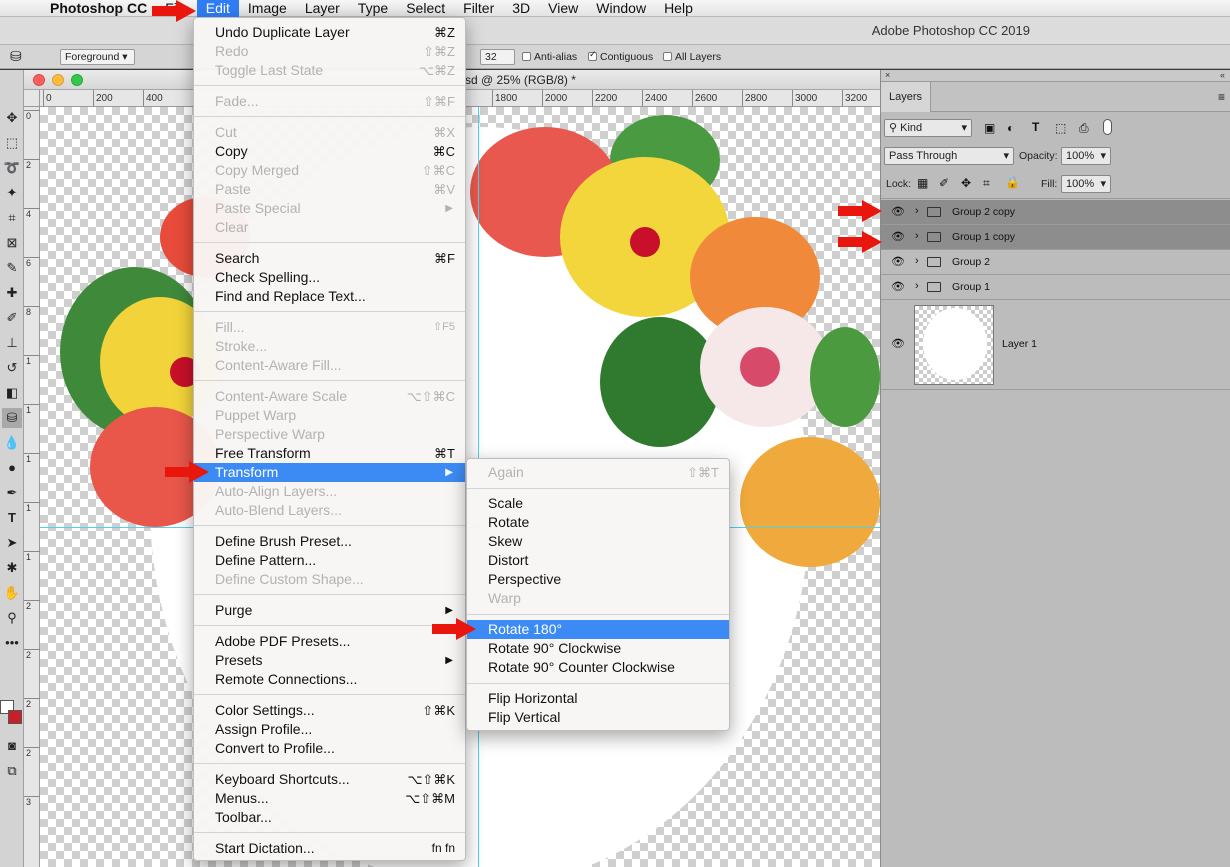  What do you see at coordinates (1086, 156) in the screenshot?
I see `opacity-input: 100% ▾` at bounding box center [1086, 156].